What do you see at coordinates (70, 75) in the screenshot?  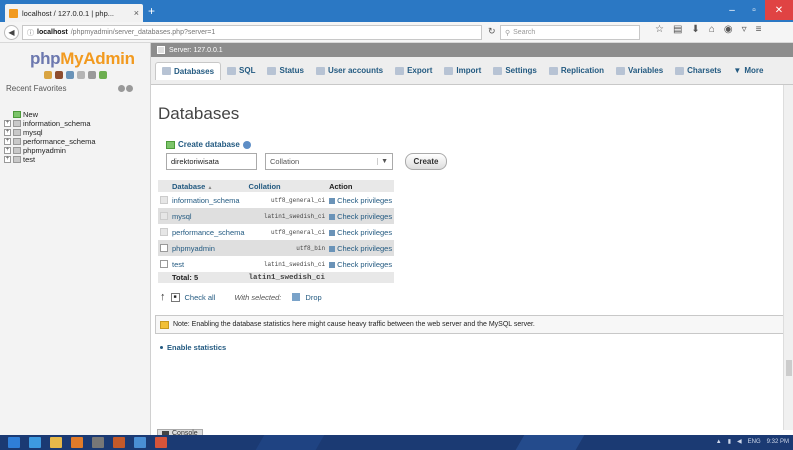 I see `docs-icon` at bounding box center [70, 75].